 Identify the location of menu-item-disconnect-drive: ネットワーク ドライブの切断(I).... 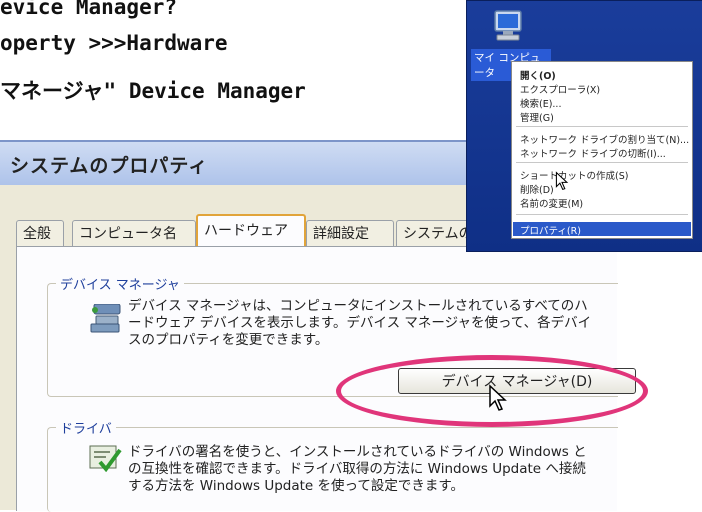
(593, 153).